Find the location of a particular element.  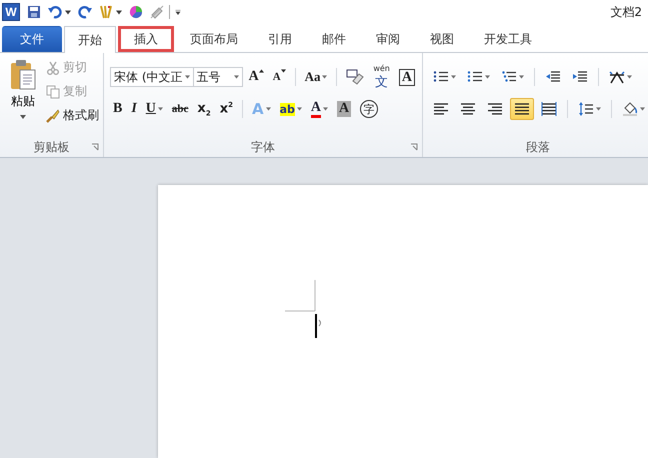

grow-button: A is located at coordinates (256, 77).